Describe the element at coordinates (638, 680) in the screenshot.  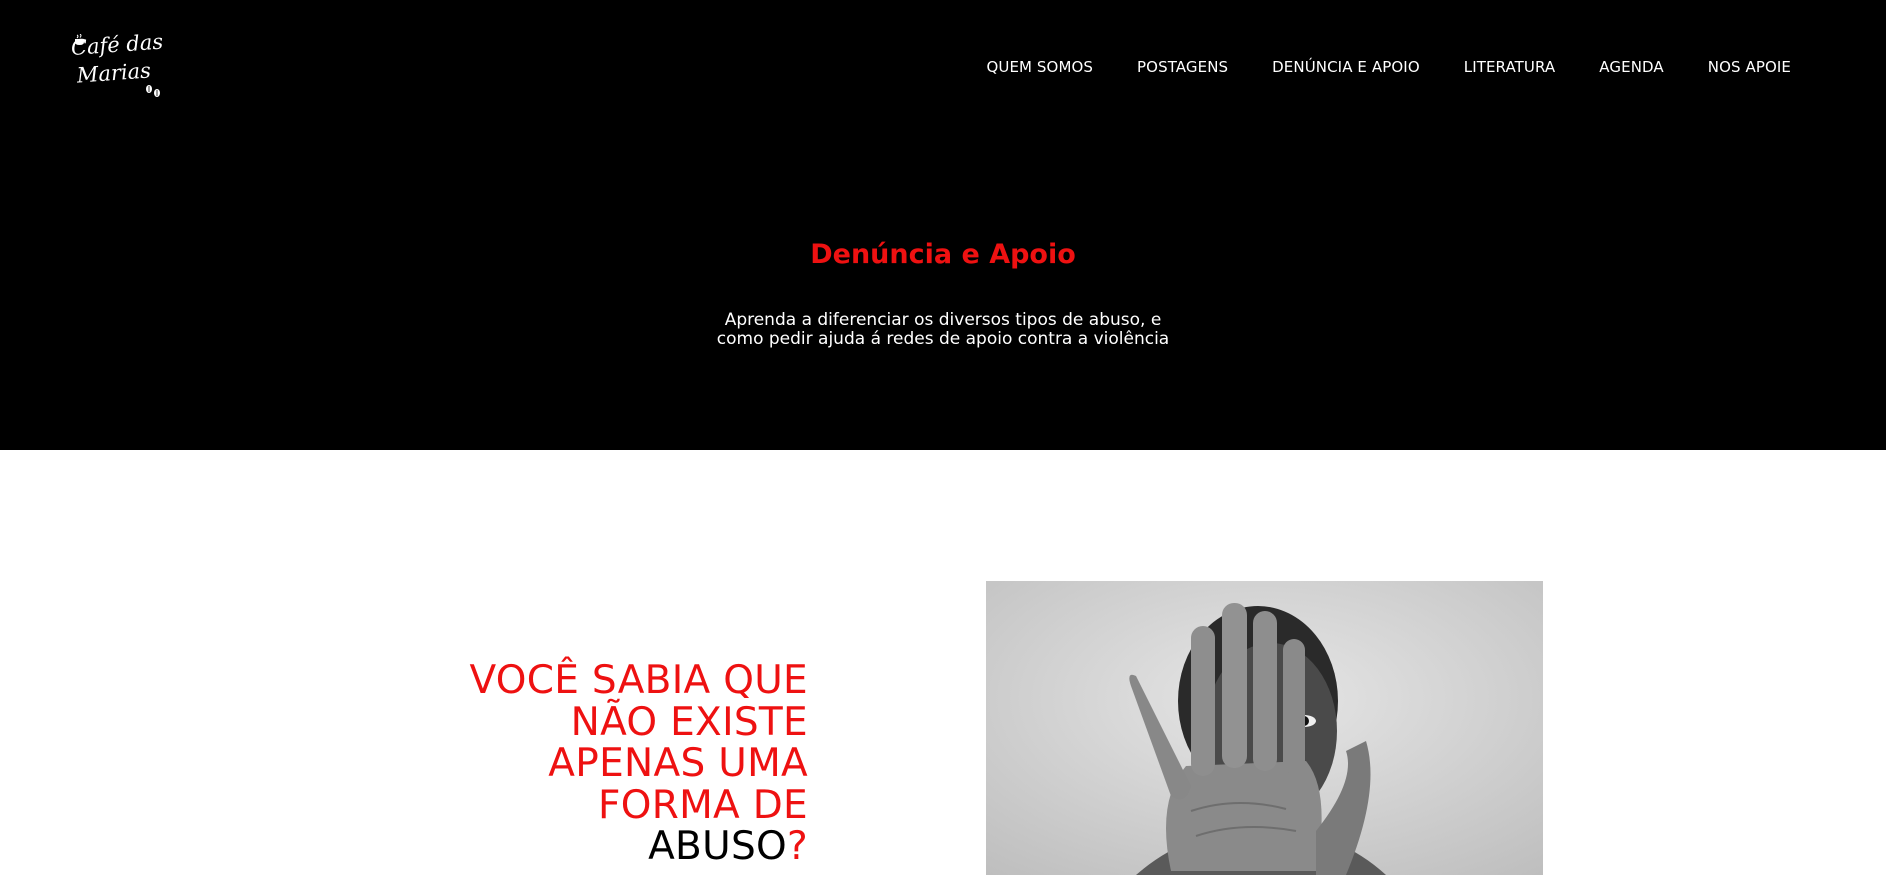
I see `heading-line1: VOCÊ SABIA QUE` at that location.